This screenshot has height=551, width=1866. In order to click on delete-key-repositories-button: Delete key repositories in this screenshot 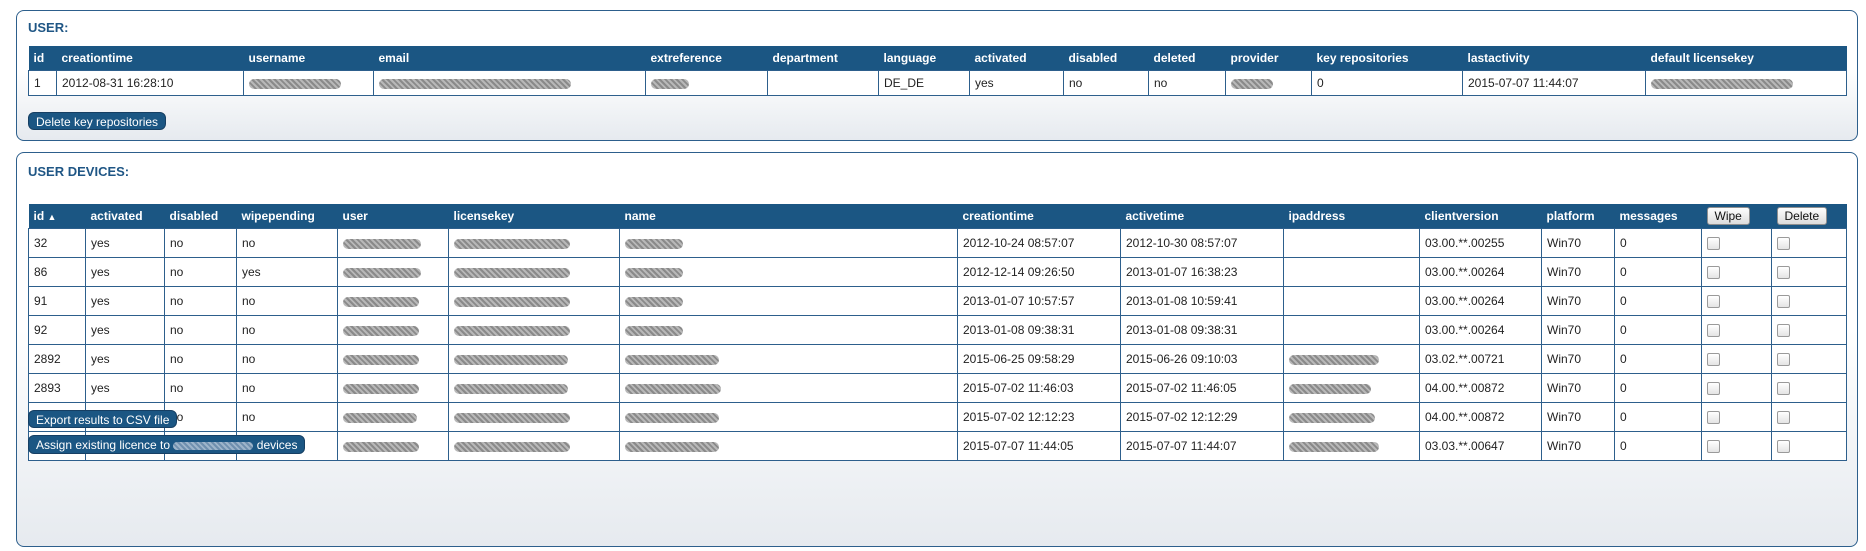, I will do `click(97, 121)`.